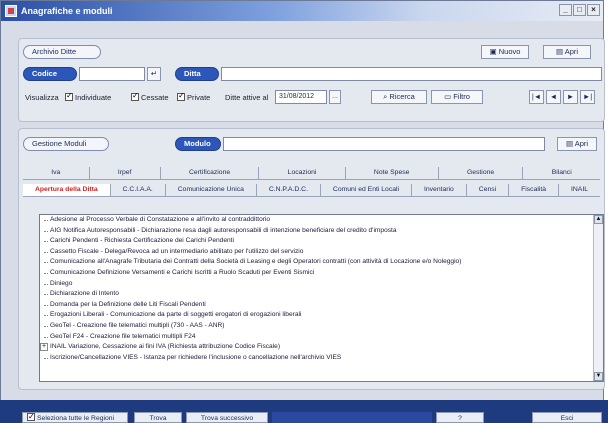 This screenshot has height=423, width=608. Describe the element at coordinates (567, 52) in the screenshot. I see `open-button: ▤ Apri` at that location.